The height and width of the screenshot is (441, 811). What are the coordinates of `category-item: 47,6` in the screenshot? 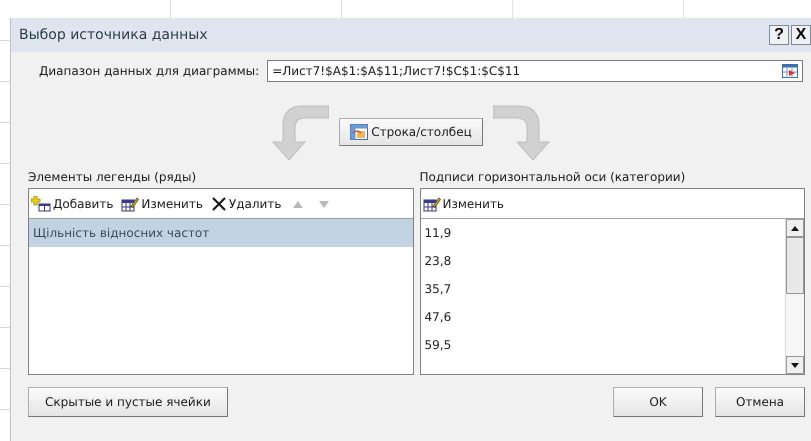 It's located at (602, 317).